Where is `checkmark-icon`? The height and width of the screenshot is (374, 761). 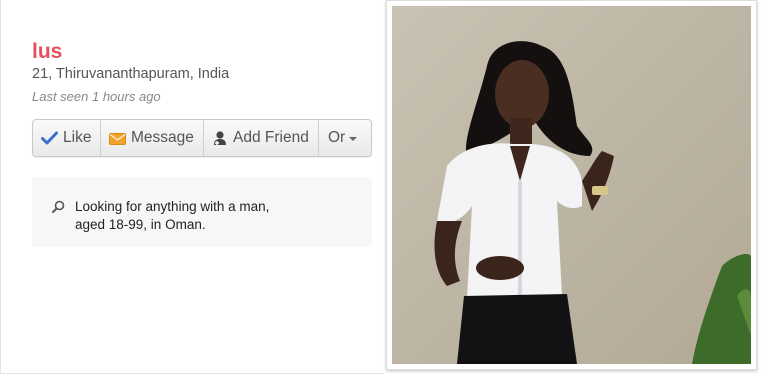 checkmark-icon is located at coordinates (49, 138).